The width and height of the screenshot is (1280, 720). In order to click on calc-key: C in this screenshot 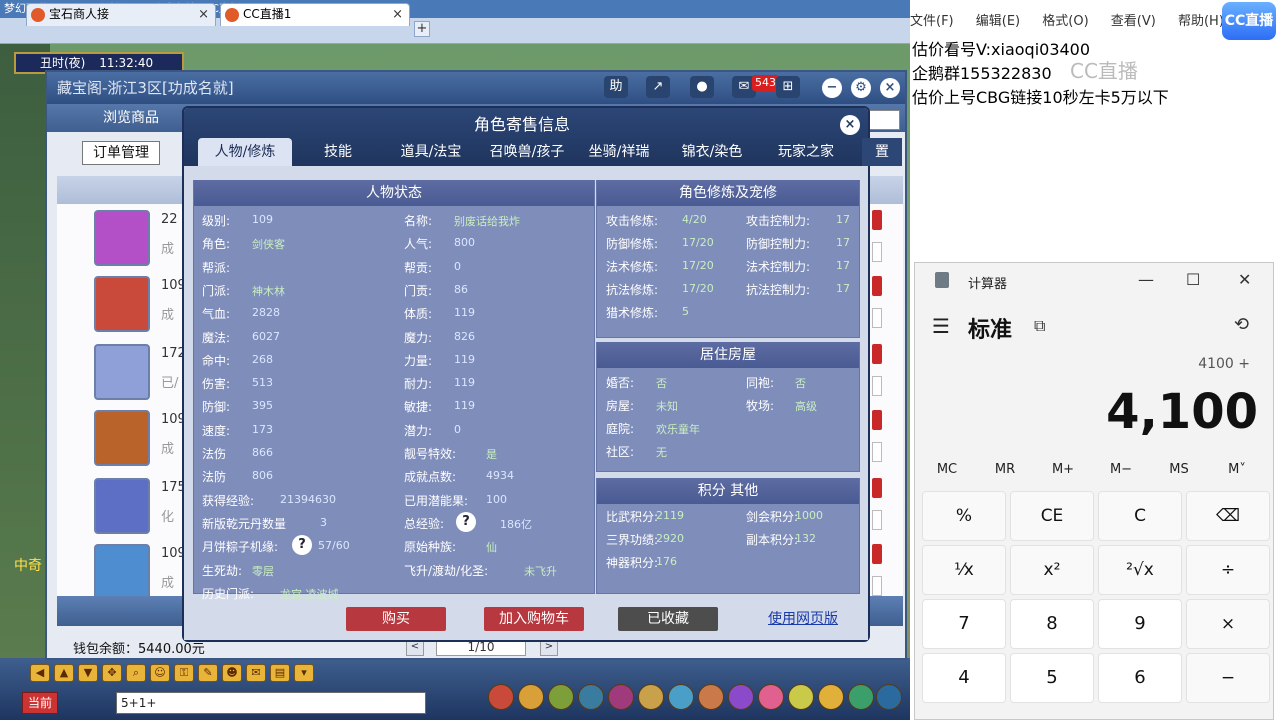, I will do `click(1140, 516)`.